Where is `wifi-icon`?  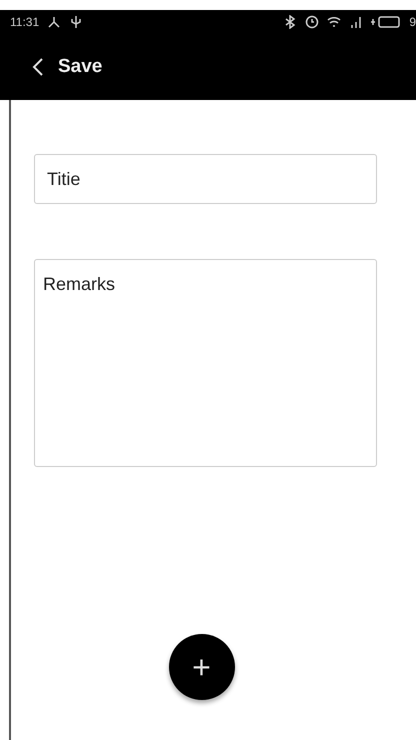
wifi-icon is located at coordinates (334, 22).